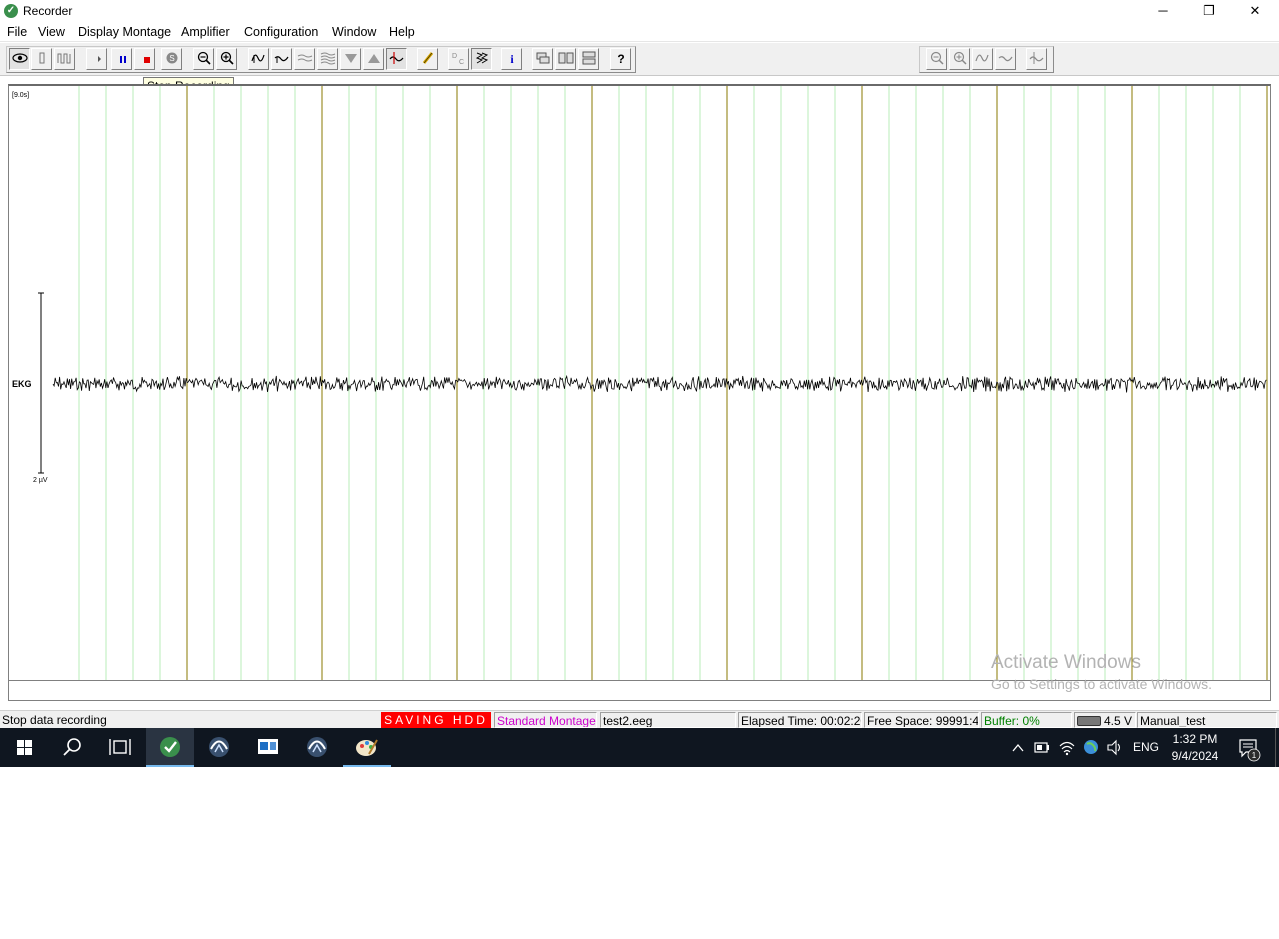 The image size is (1279, 939). I want to click on channels-button, so click(327, 59).